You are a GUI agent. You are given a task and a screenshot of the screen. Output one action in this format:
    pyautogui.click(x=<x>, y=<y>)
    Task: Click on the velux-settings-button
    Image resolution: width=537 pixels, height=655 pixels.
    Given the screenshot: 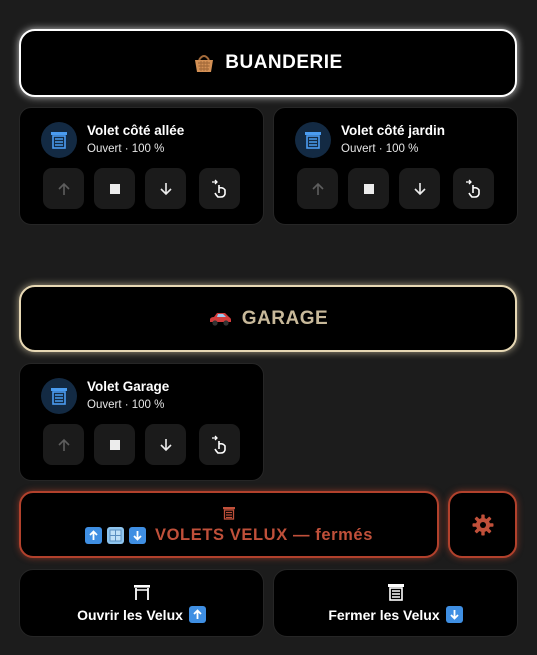 What is the action you would take?
    pyautogui.click(x=482, y=524)
    